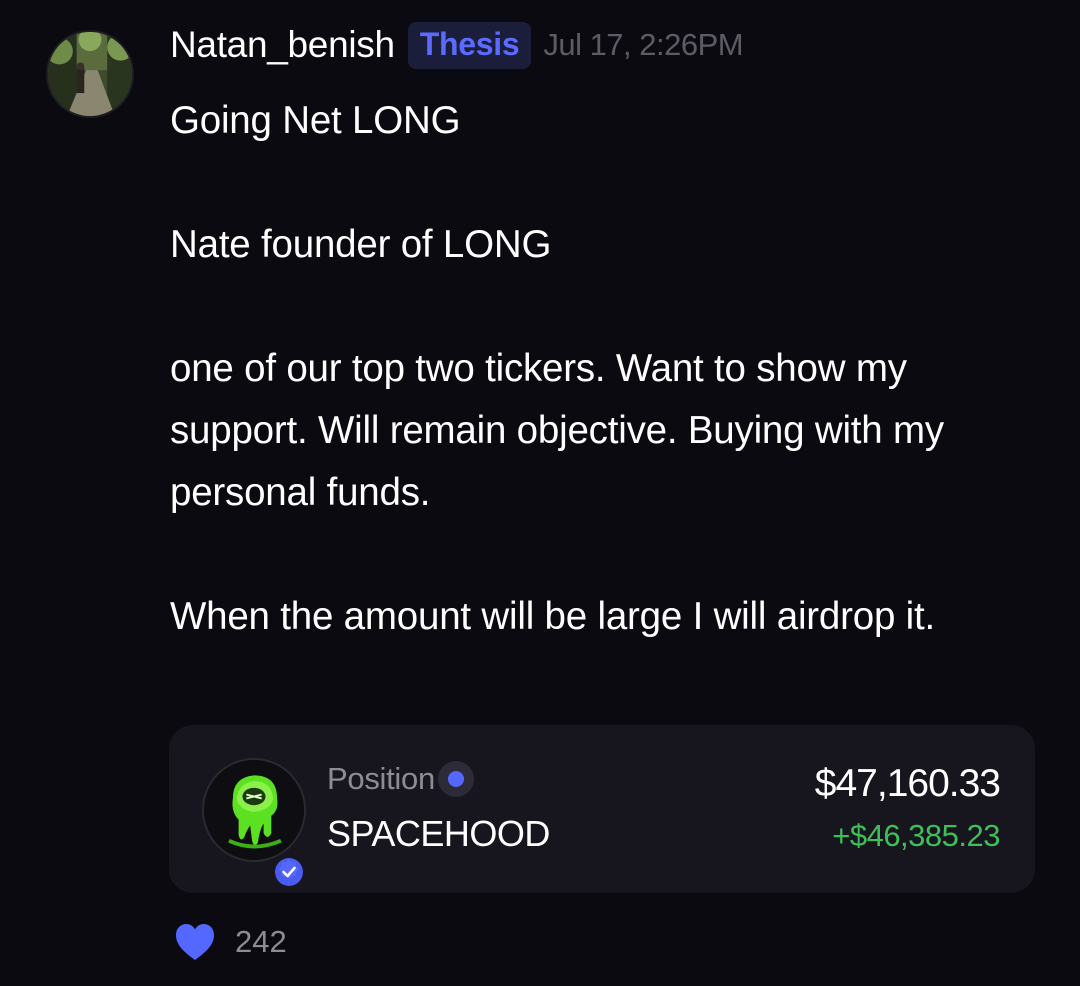 The height and width of the screenshot is (986, 1080). What do you see at coordinates (289, 872) in the screenshot?
I see `verified-check-icon` at bounding box center [289, 872].